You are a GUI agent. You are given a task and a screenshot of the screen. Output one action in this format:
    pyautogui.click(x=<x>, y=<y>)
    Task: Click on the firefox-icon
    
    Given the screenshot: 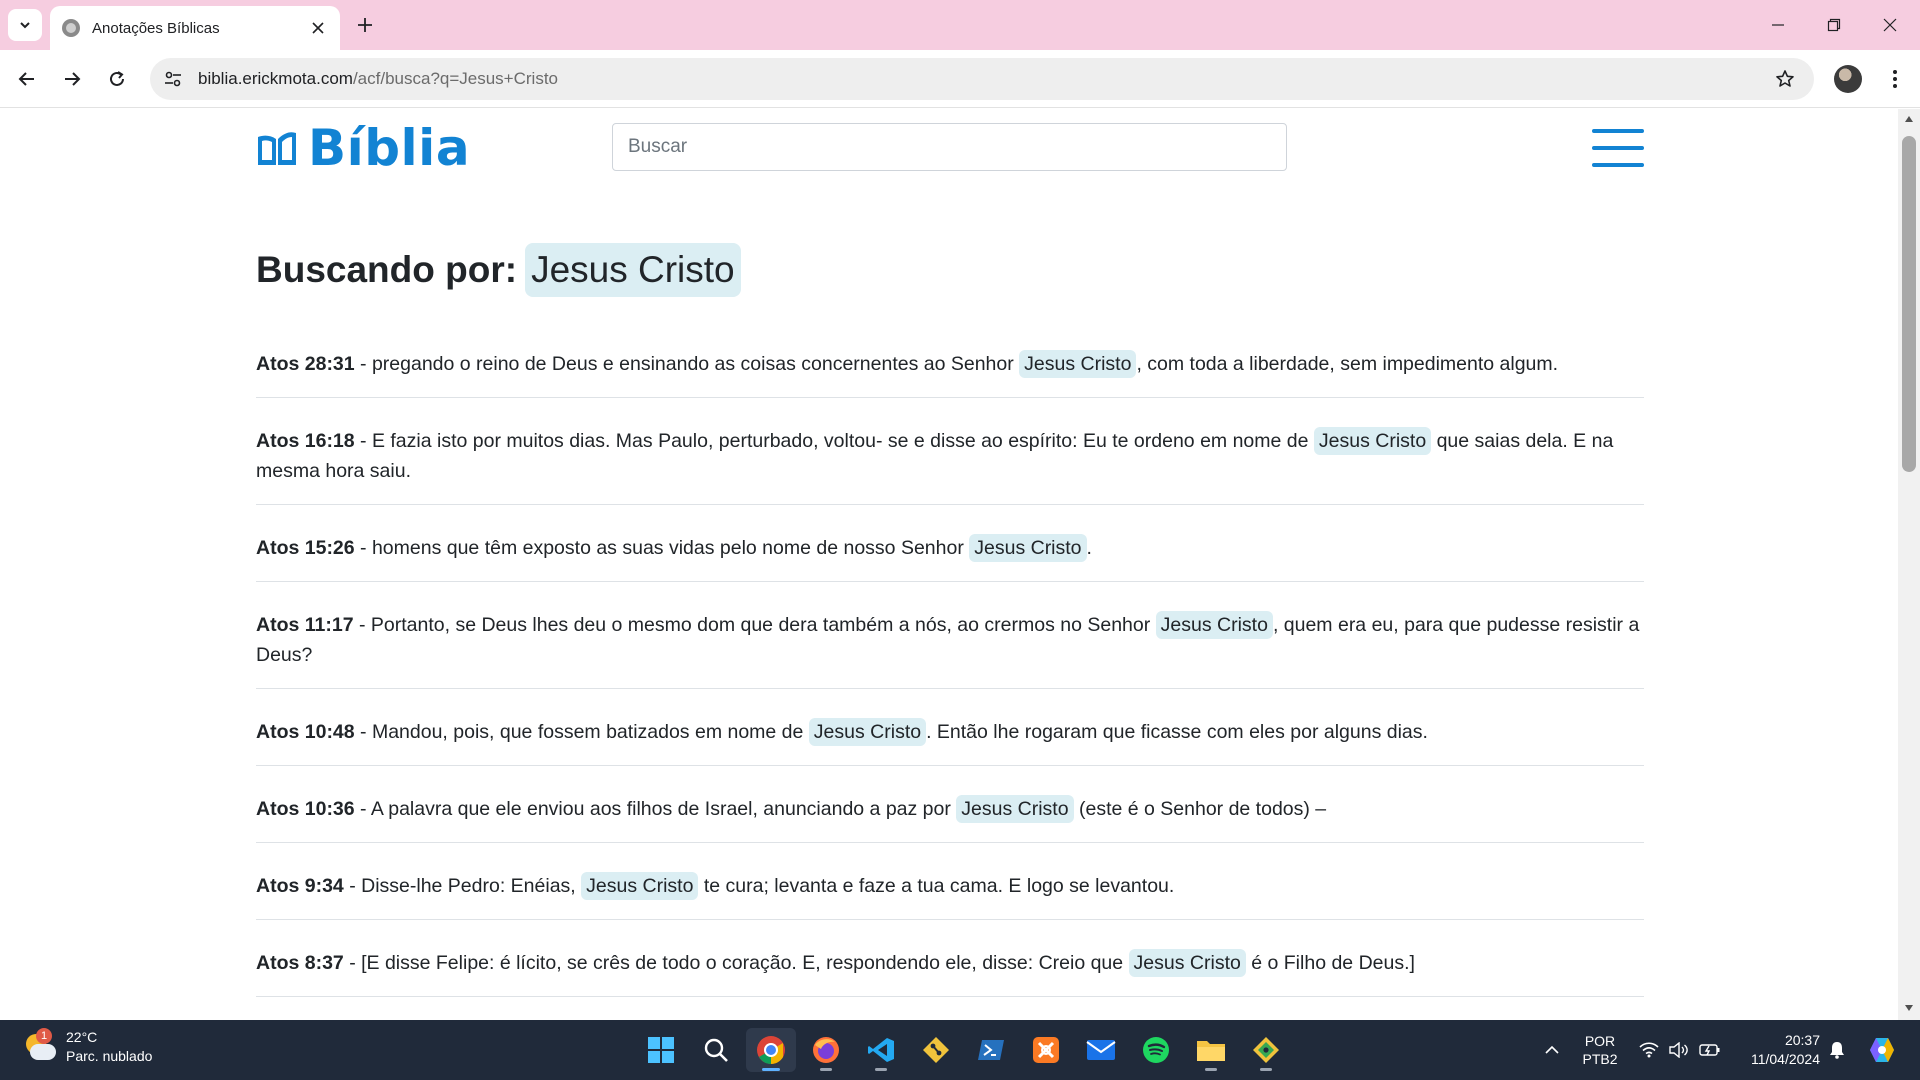 What is the action you would take?
    pyautogui.click(x=826, y=1050)
    